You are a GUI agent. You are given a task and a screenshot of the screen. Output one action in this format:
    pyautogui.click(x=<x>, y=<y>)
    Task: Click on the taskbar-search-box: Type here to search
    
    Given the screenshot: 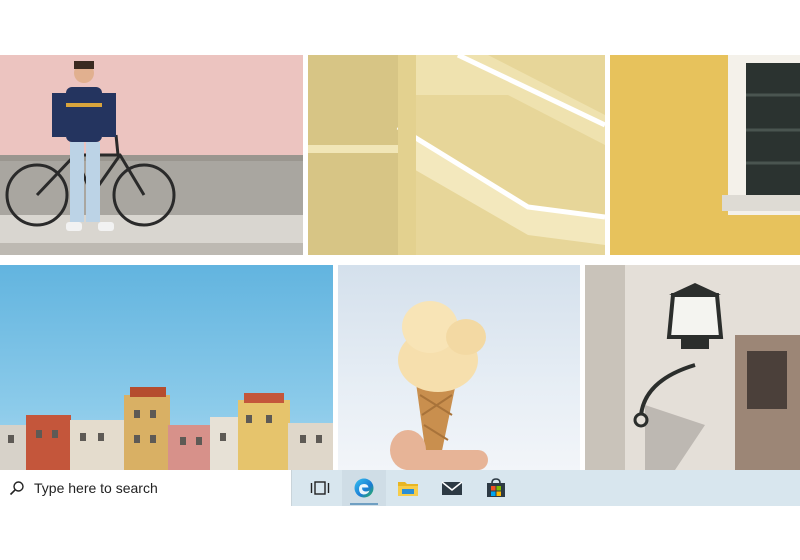 What is the action you would take?
    pyautogui.click(x=146, y=488)
    